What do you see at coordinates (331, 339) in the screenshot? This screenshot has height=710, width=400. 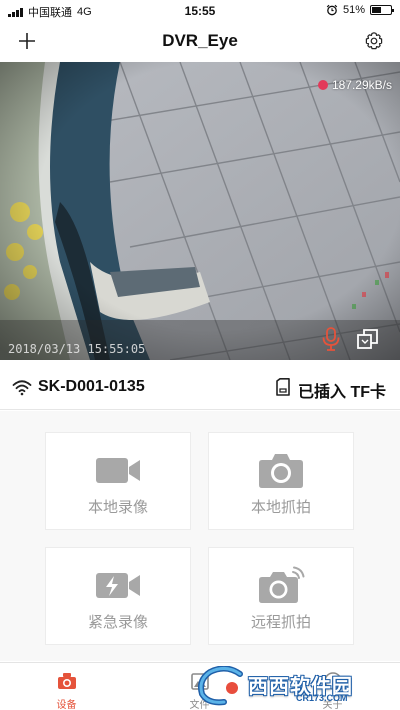 I see `microphone-icon` at bounding box center [331, 339].